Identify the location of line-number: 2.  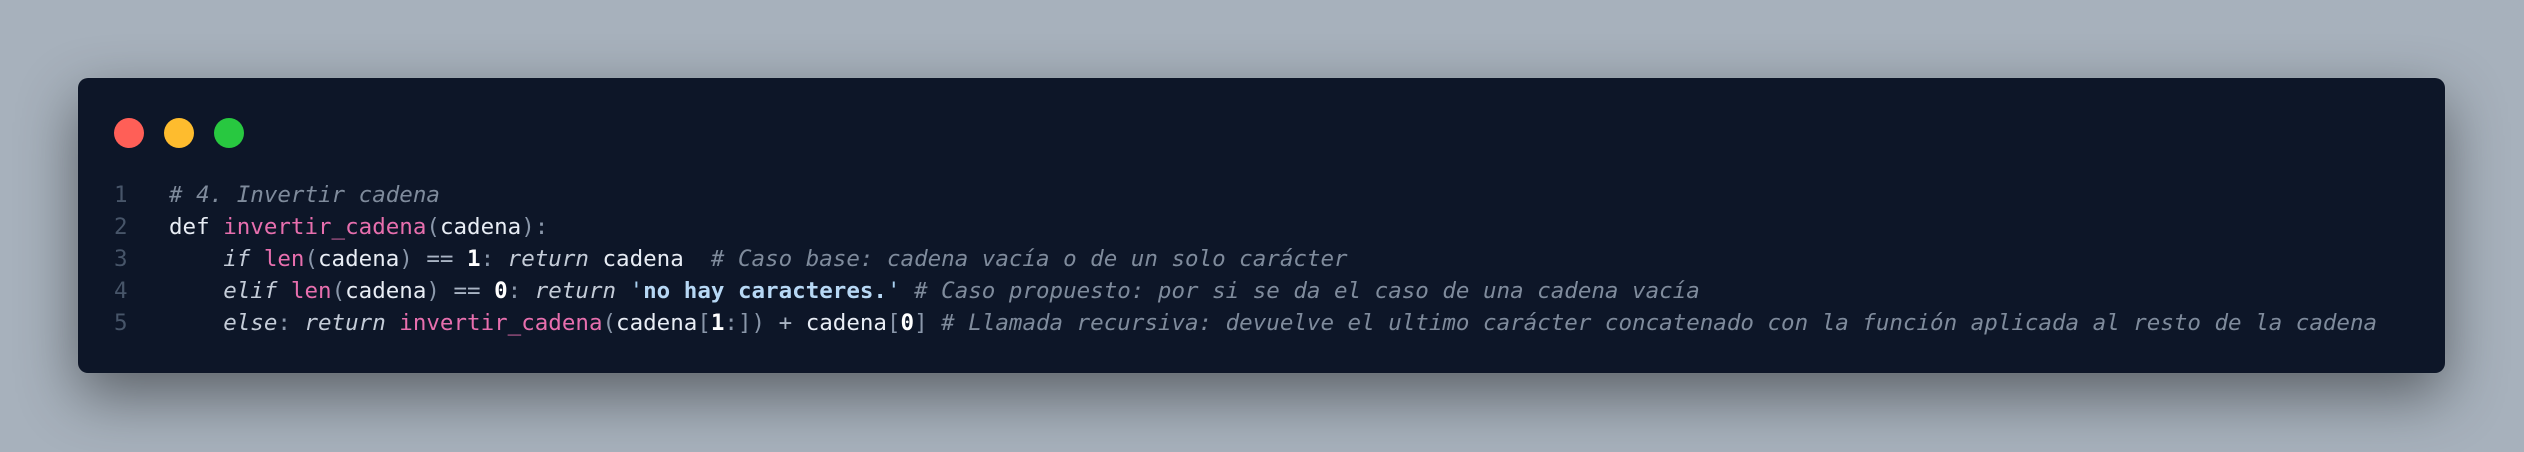
(121, 227).